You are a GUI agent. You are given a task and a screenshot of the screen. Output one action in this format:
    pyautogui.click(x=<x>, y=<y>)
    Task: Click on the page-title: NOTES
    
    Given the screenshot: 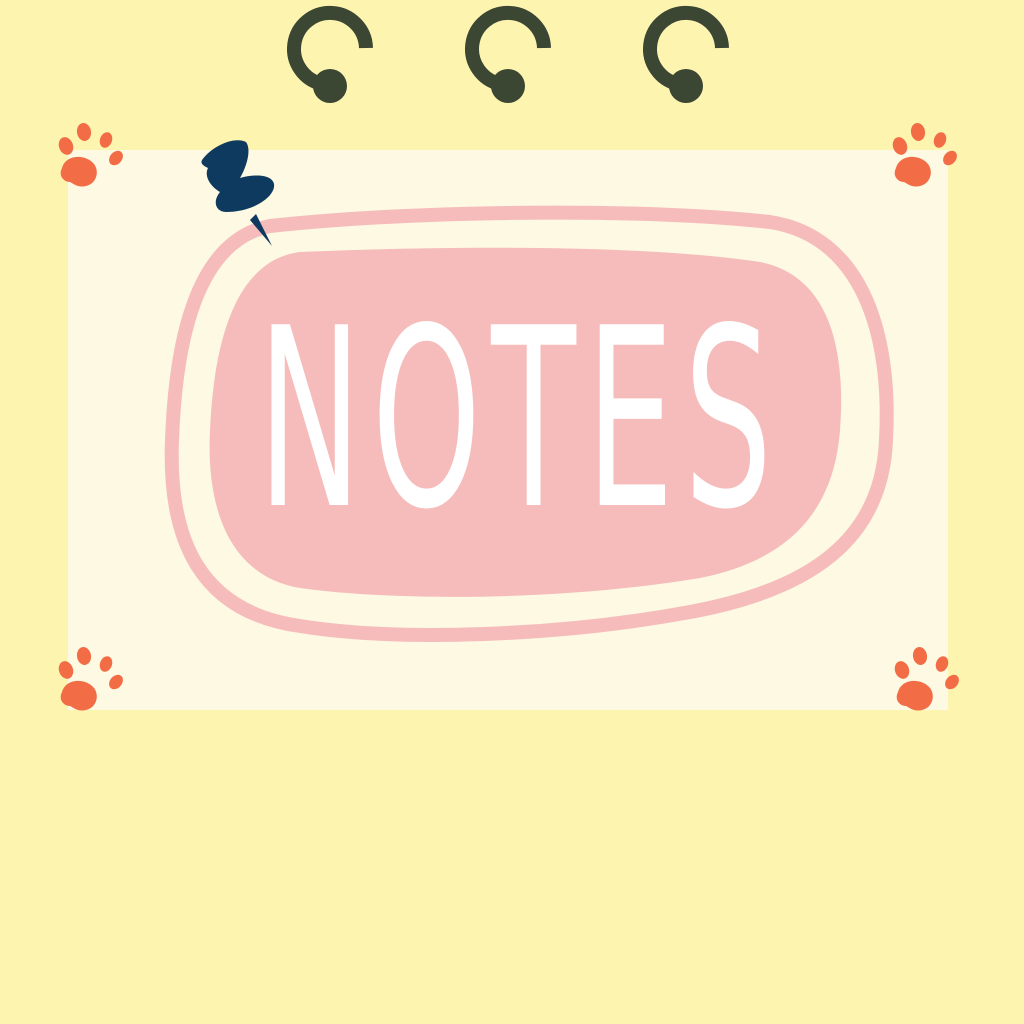 What is the action you would take?
    pyautogui.click(x=520, y=420)
    